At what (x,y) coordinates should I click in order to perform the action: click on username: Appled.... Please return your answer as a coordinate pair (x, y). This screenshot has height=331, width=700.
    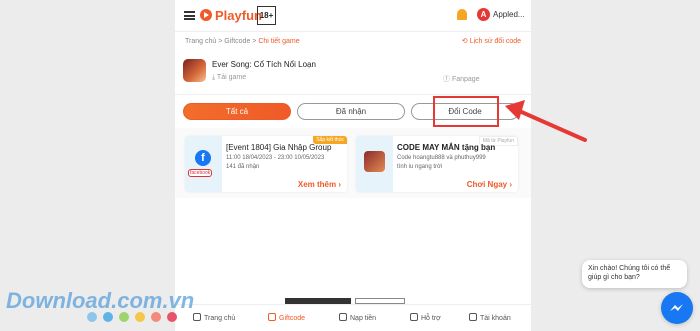
    Looking at the image, I should click on (511, 14).